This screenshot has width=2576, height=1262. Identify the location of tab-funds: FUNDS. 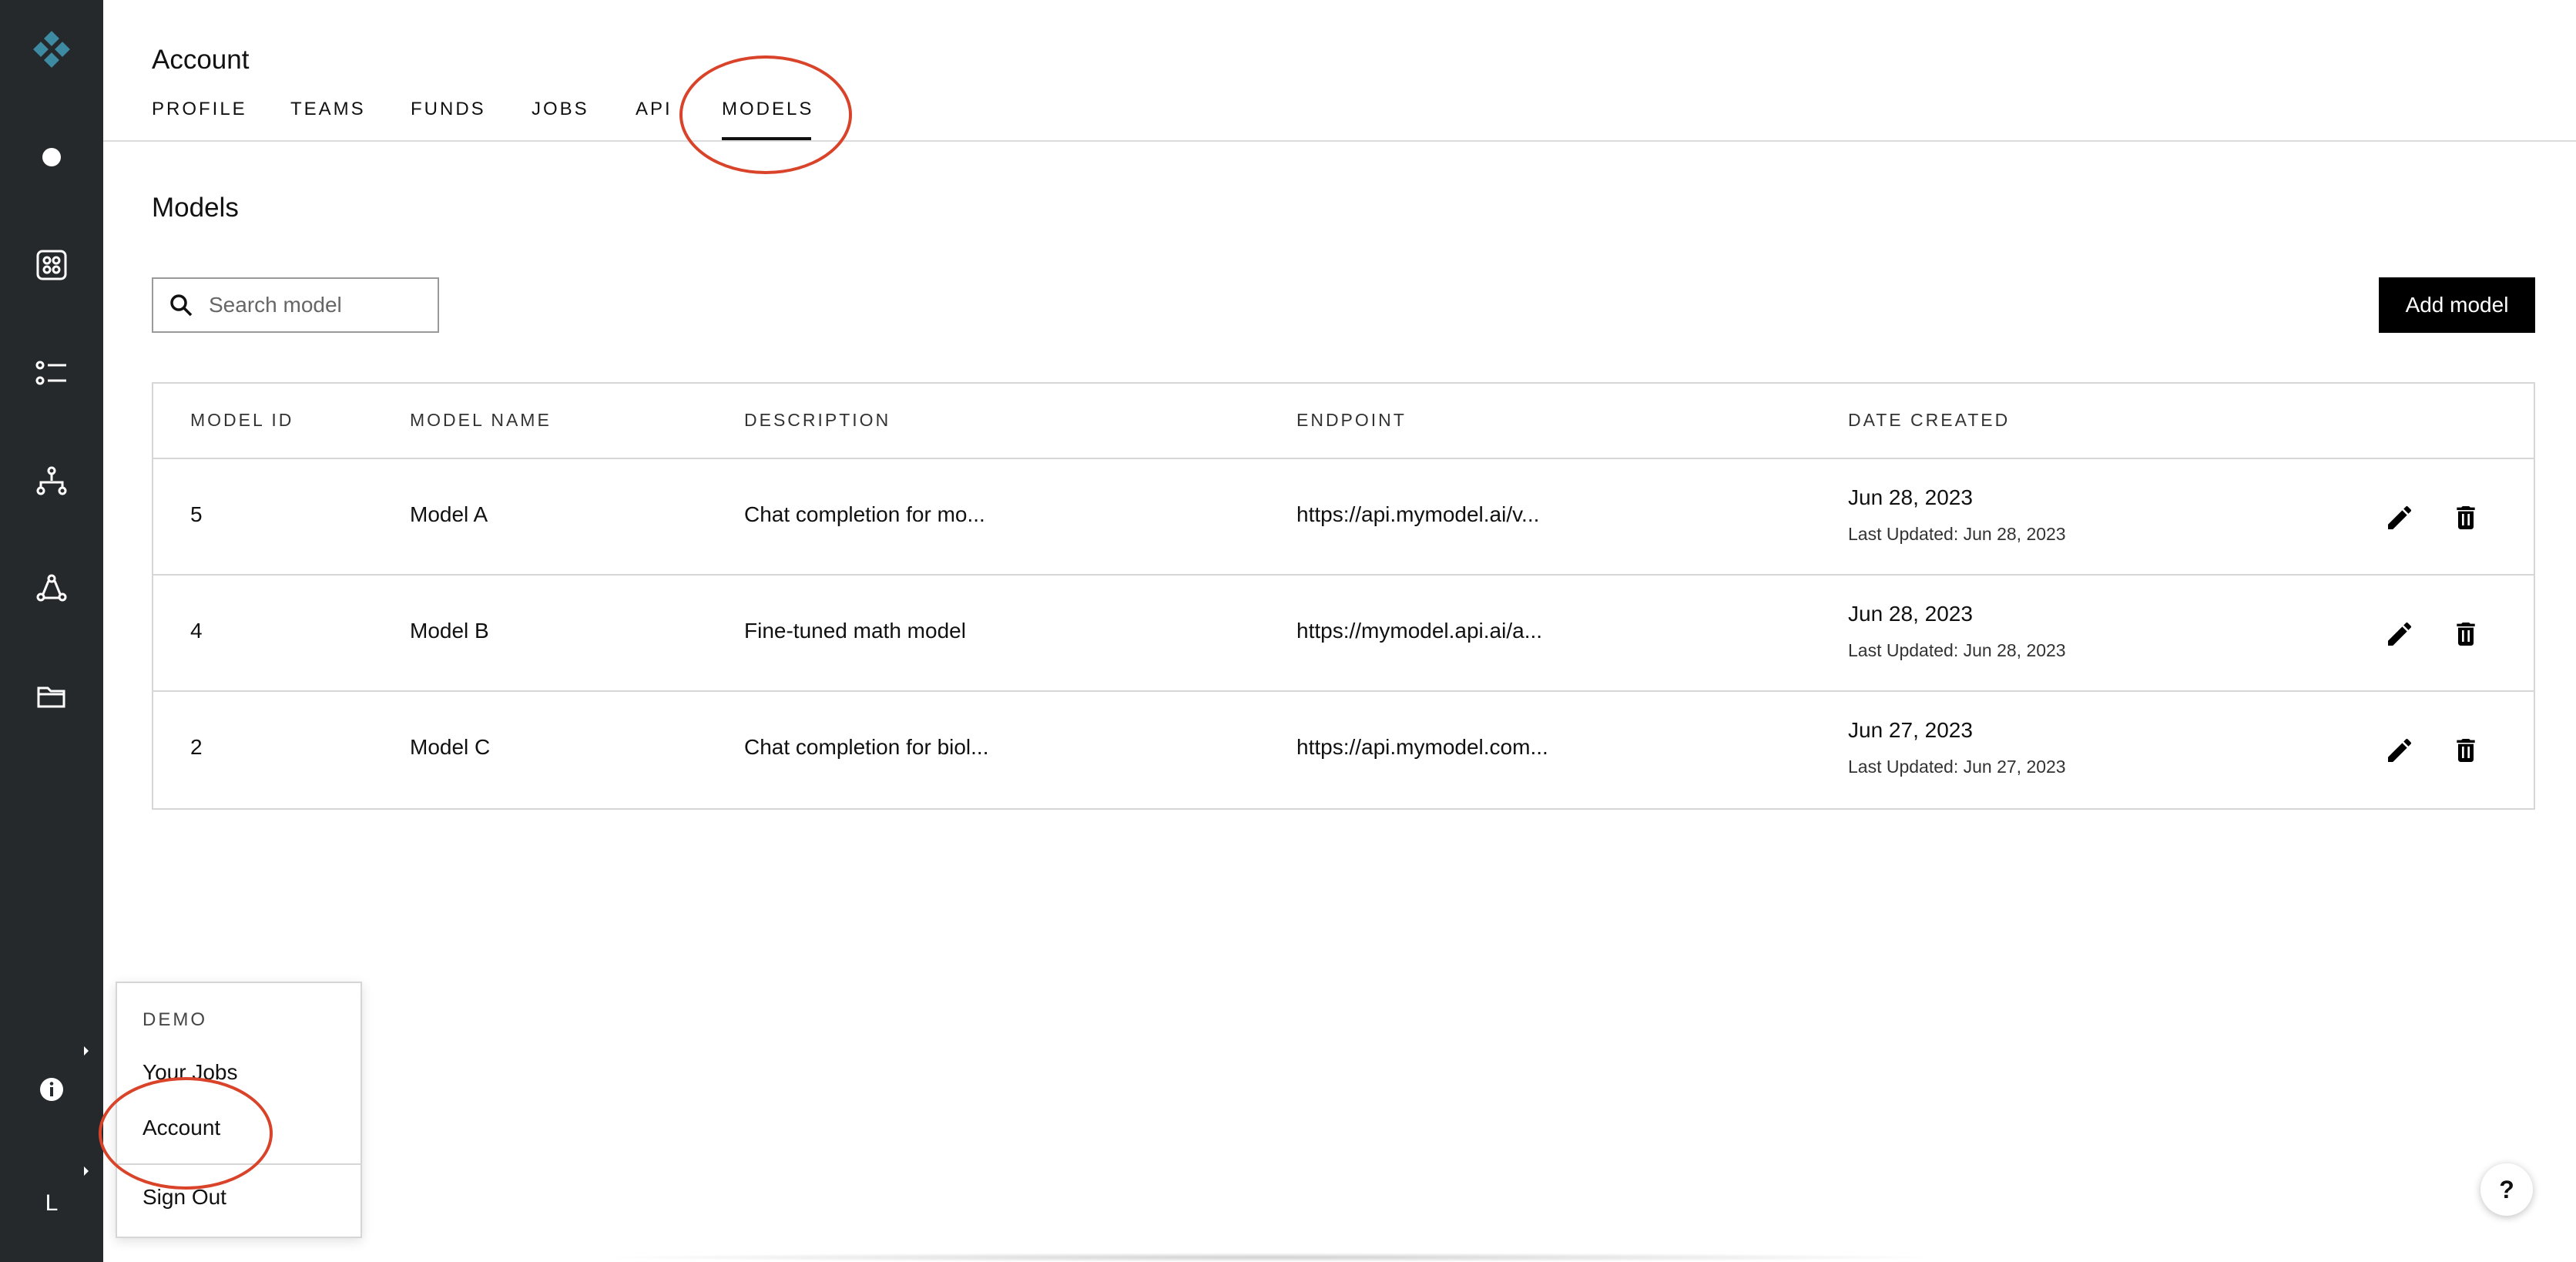
(448, 119).